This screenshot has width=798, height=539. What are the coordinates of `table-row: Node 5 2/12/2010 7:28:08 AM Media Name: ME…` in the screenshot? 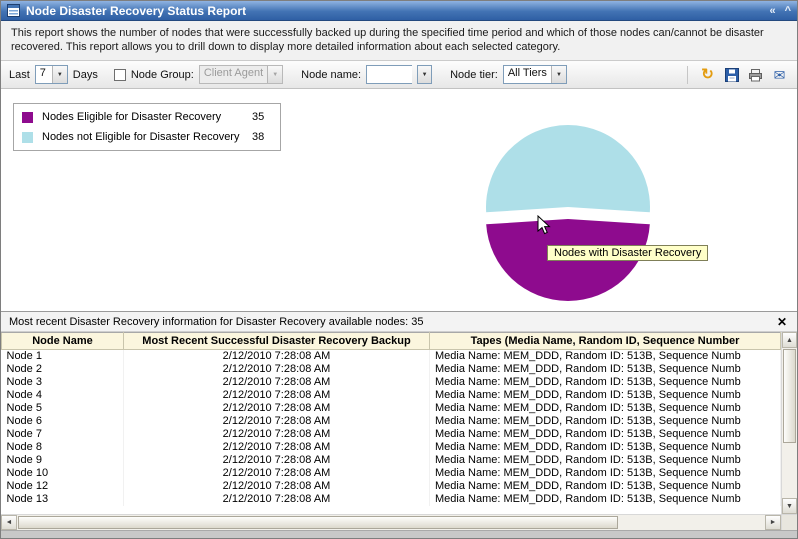 It's located at (391, 408).